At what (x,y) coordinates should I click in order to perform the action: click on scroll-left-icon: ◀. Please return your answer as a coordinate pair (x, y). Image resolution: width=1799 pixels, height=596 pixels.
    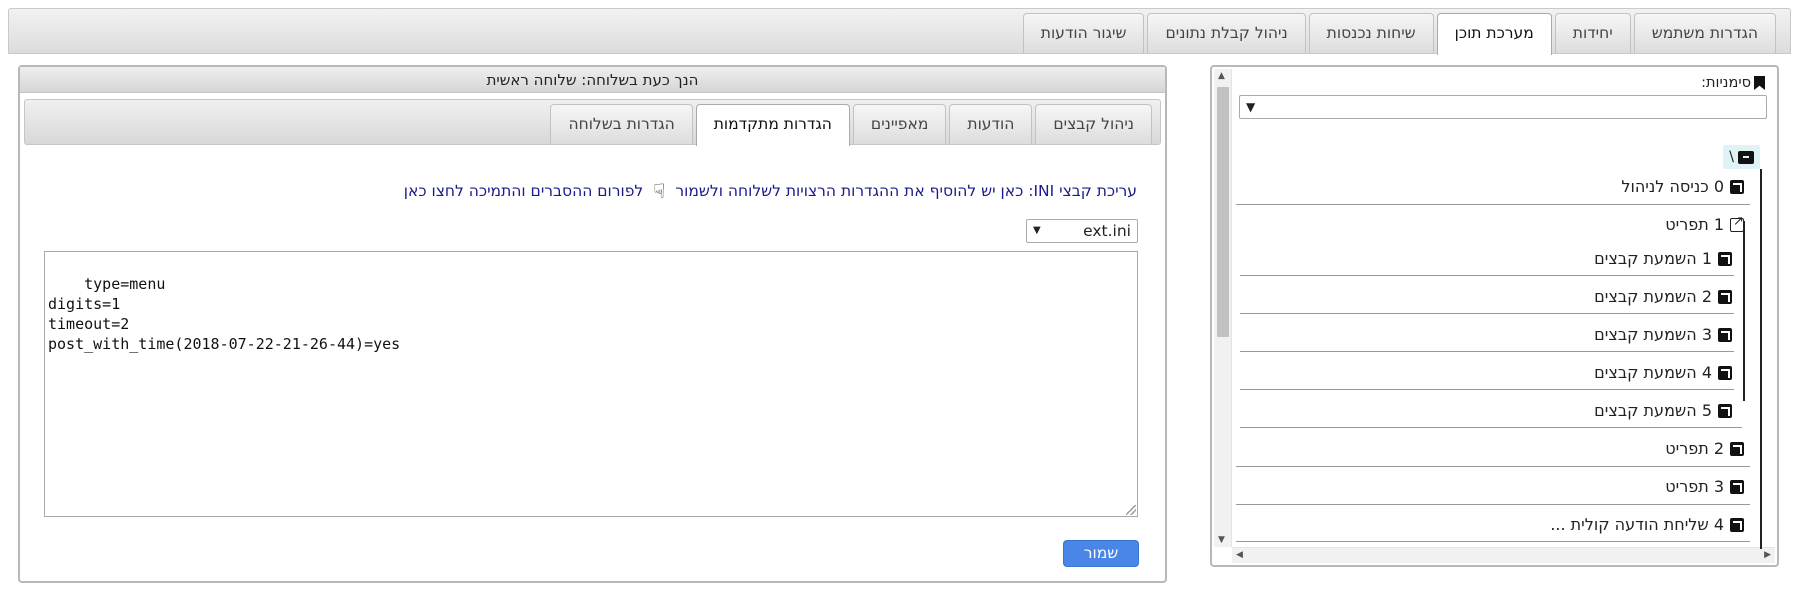
    Looking at the image, I should click on (1239, 555).